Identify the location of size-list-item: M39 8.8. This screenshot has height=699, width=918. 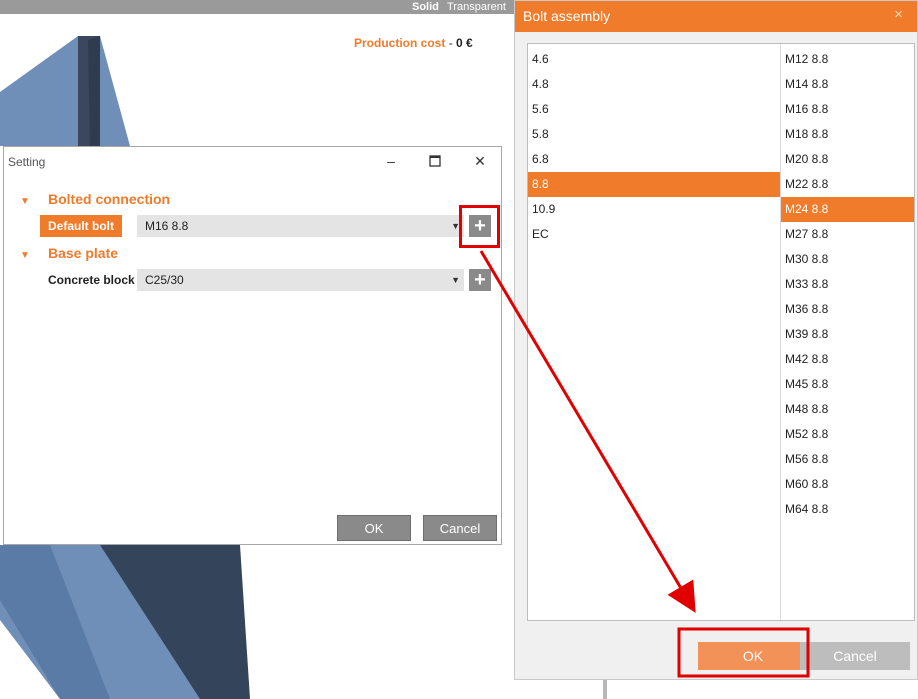
(847, 334).